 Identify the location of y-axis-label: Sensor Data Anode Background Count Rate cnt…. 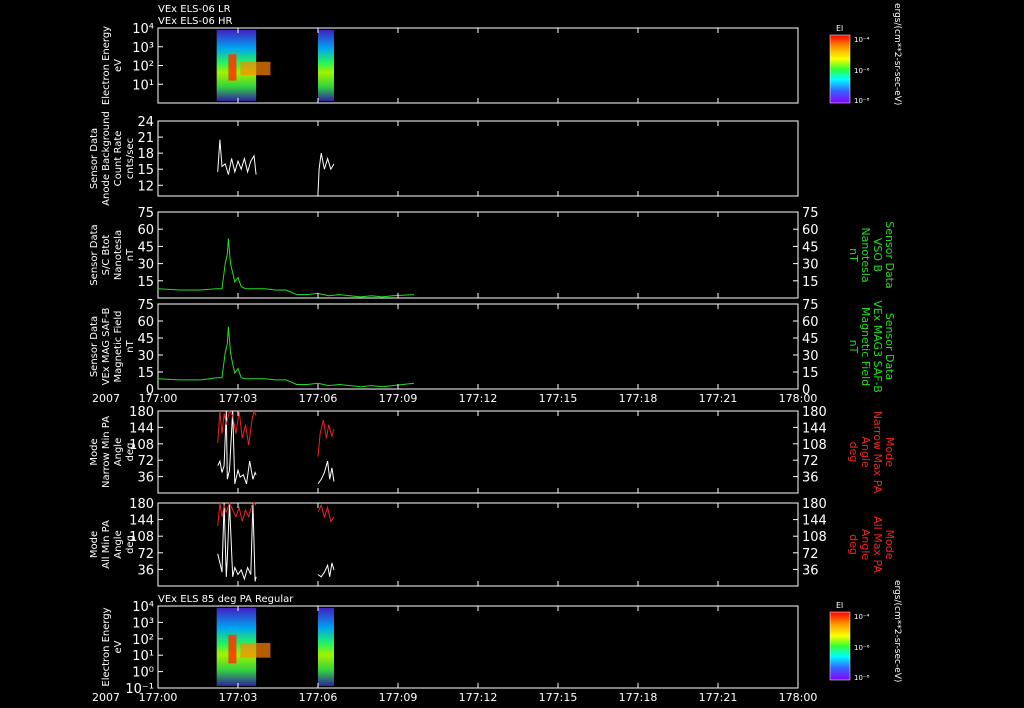
(112, 158).